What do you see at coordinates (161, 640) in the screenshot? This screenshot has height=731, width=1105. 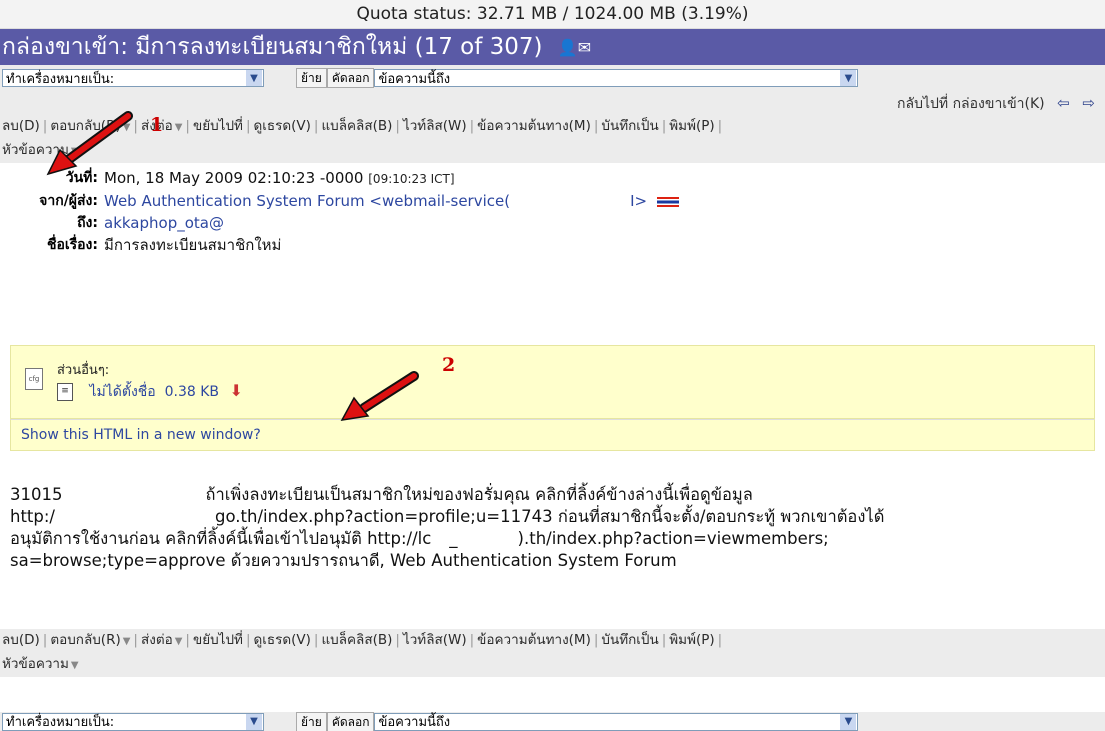 I see `forward-button: ส่งต่อ ▼` at bounding box center [161, 640].